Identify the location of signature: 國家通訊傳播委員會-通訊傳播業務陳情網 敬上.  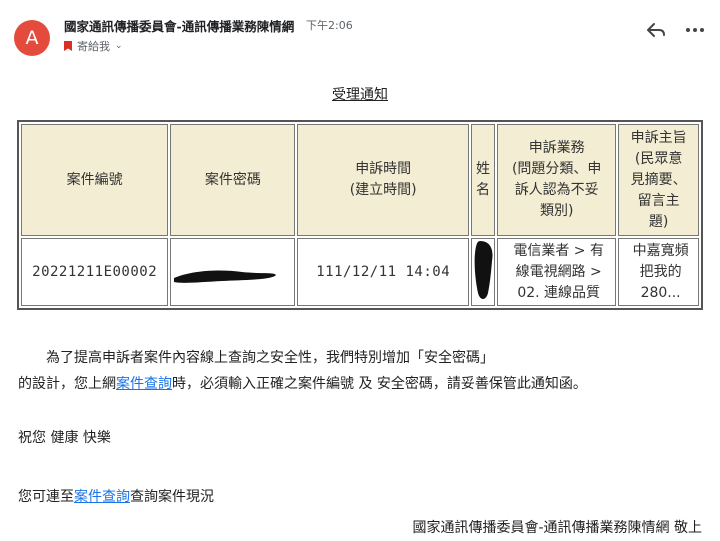
(557, 528).